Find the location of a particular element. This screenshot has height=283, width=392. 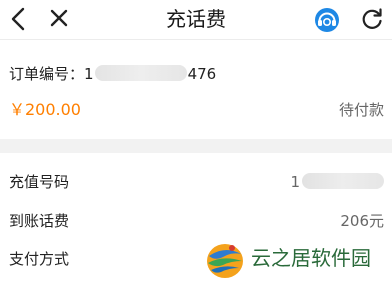

close-icon is located at coordinates (59, 18).